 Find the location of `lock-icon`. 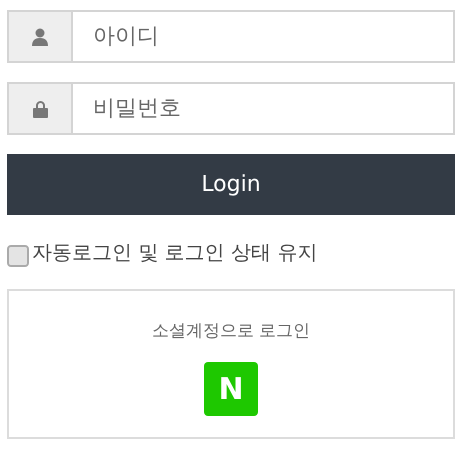

lock-icon is located at coordinates (40, 109).